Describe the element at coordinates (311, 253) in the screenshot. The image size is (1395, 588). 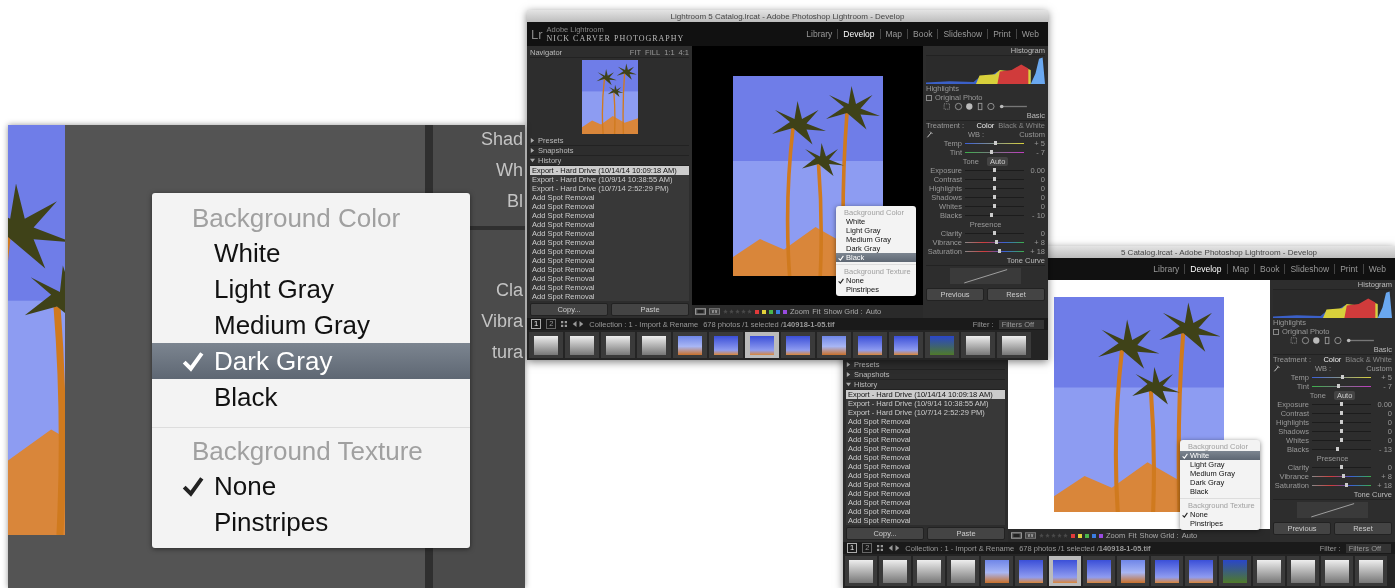
I see `menu-item: White` at that location.